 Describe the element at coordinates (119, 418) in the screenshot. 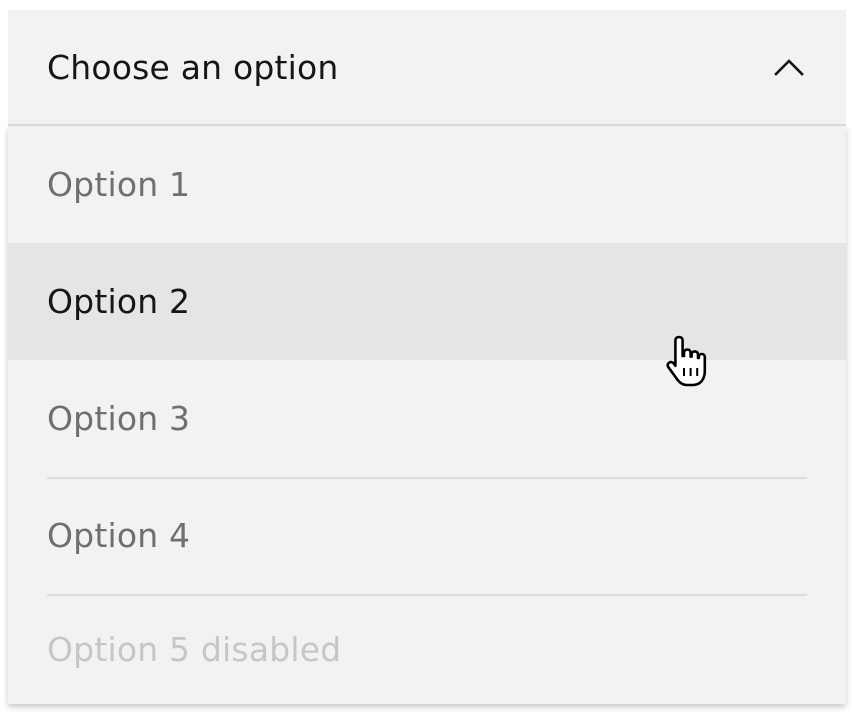

I see `option-label: Option 3` at that location.